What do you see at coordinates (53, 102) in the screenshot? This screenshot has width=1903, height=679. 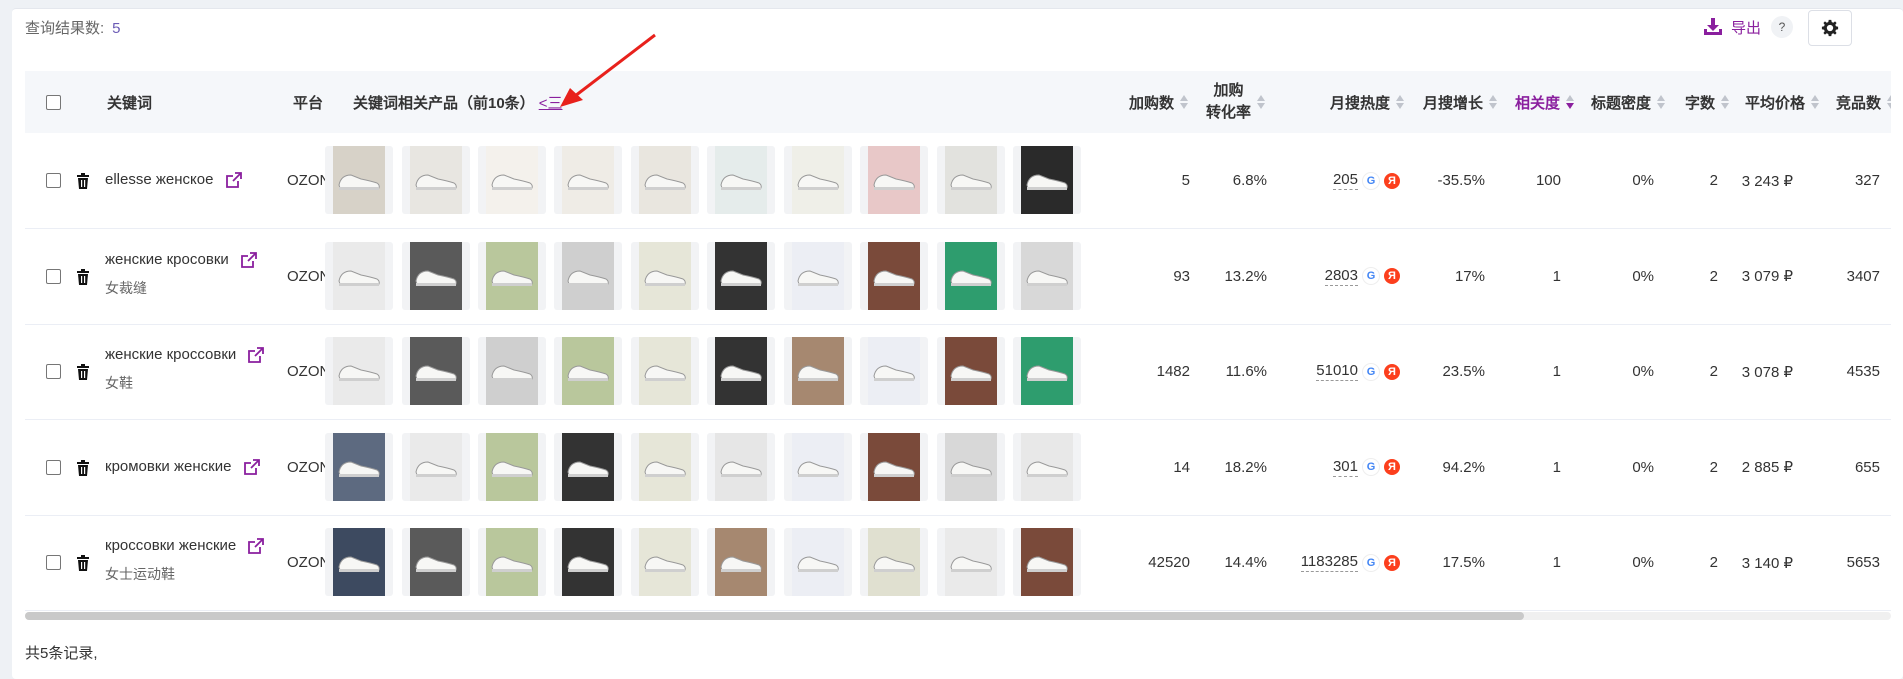 I see `select-all-checkbox` at bounding box center [53, 102].